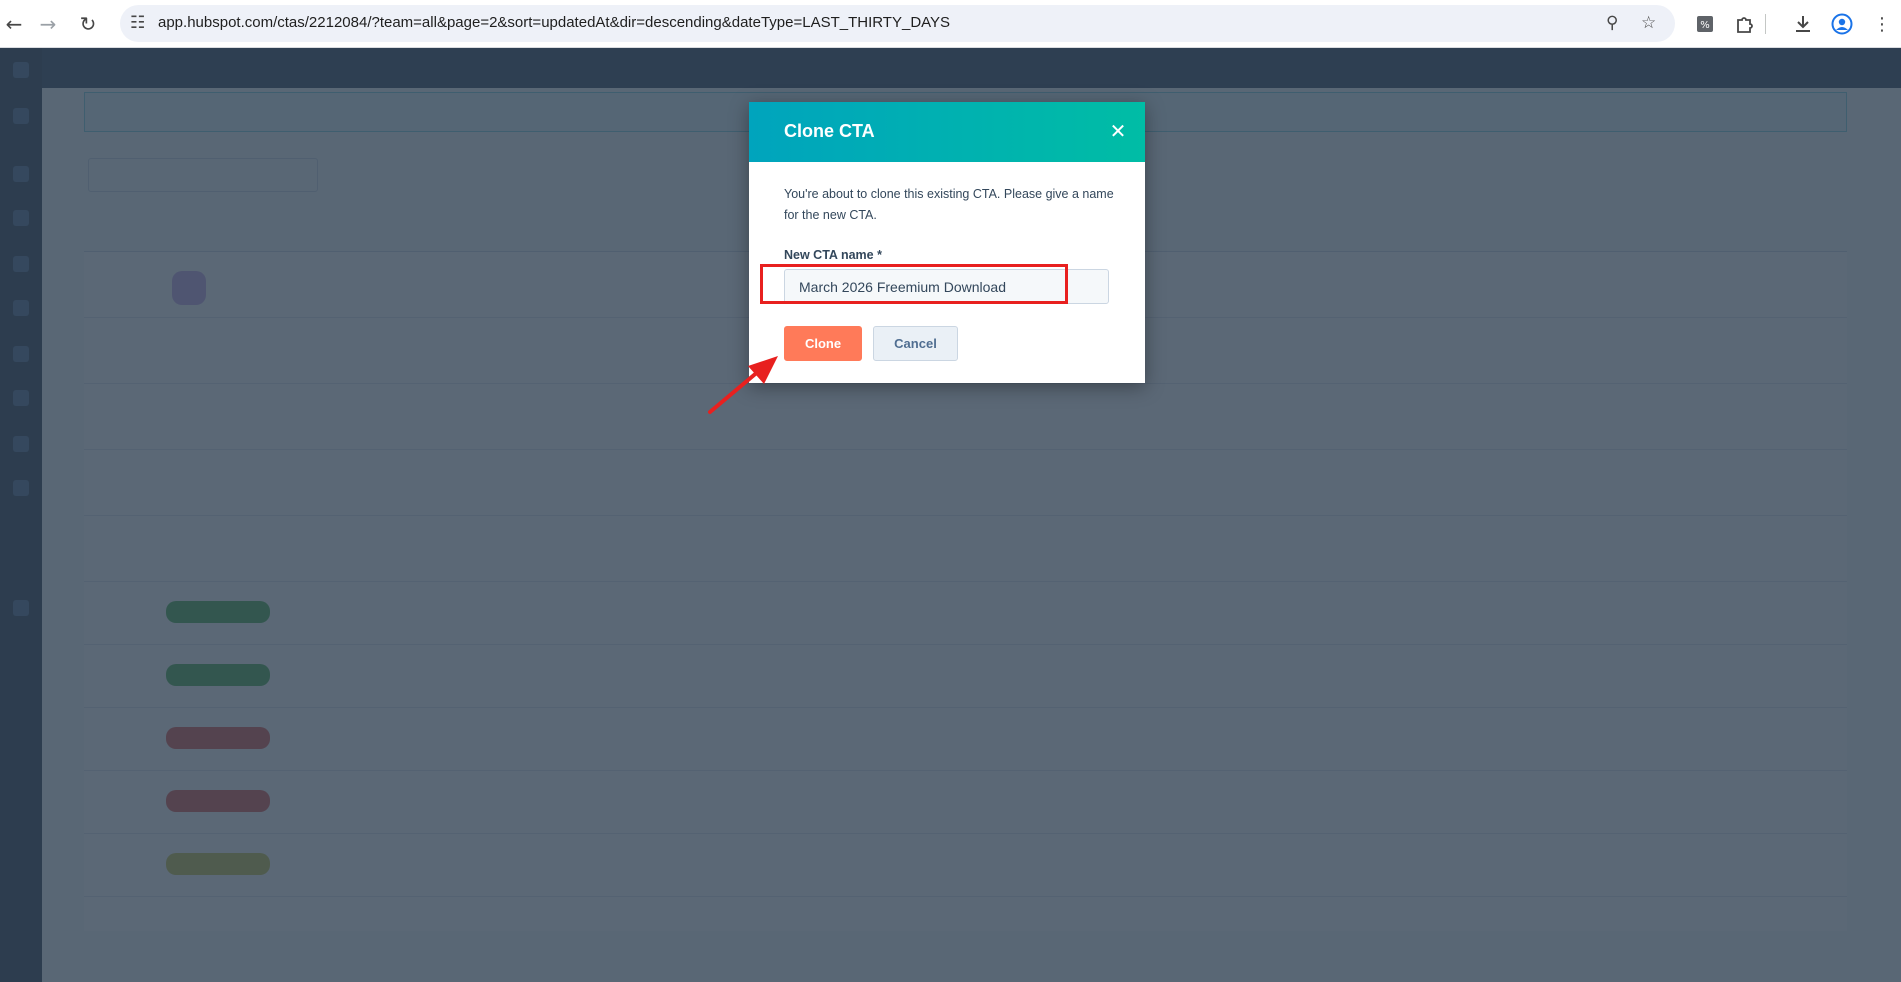 The height and width of the screenshot is (982, 1901). What do you see at coordinates (743, 385) in the screenshot?
I see `annotation-arrow-icon` at bounding box center [743, 385].